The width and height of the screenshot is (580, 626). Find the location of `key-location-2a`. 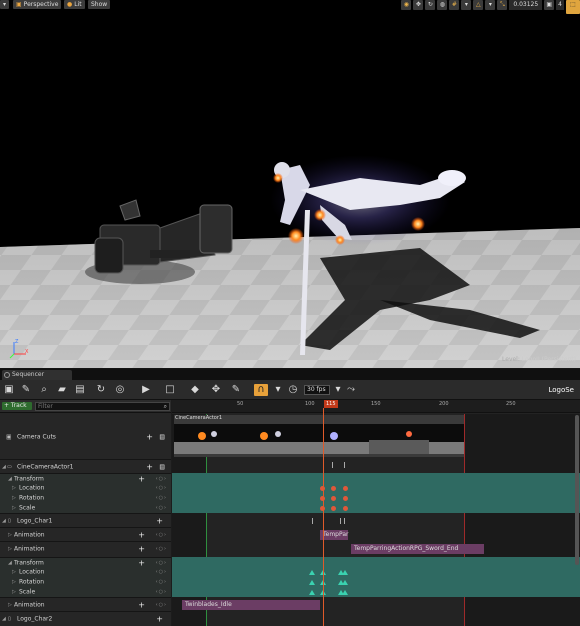

key-location-2a is located at coordinates (312, 572).